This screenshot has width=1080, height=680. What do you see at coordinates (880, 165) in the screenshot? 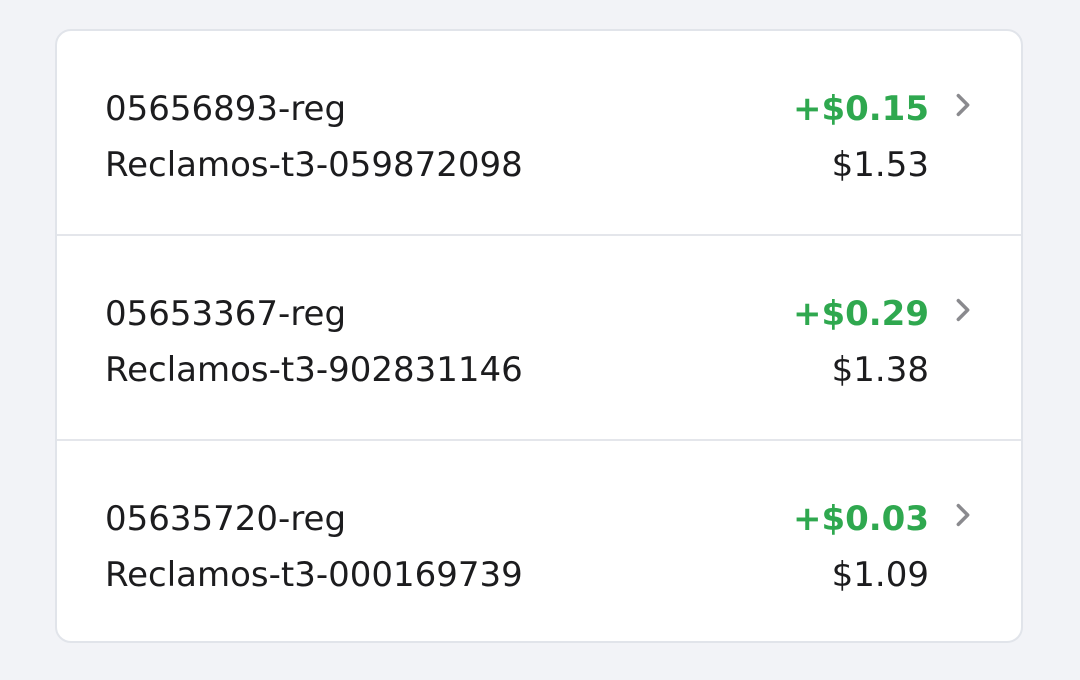
I see `amount-total: $1.53` at bounding box center [880, 165].